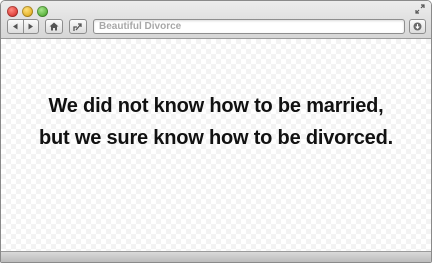 This screenshot has height=263, width=432. I want to click on back-arrow-icon, so click(15, 26).